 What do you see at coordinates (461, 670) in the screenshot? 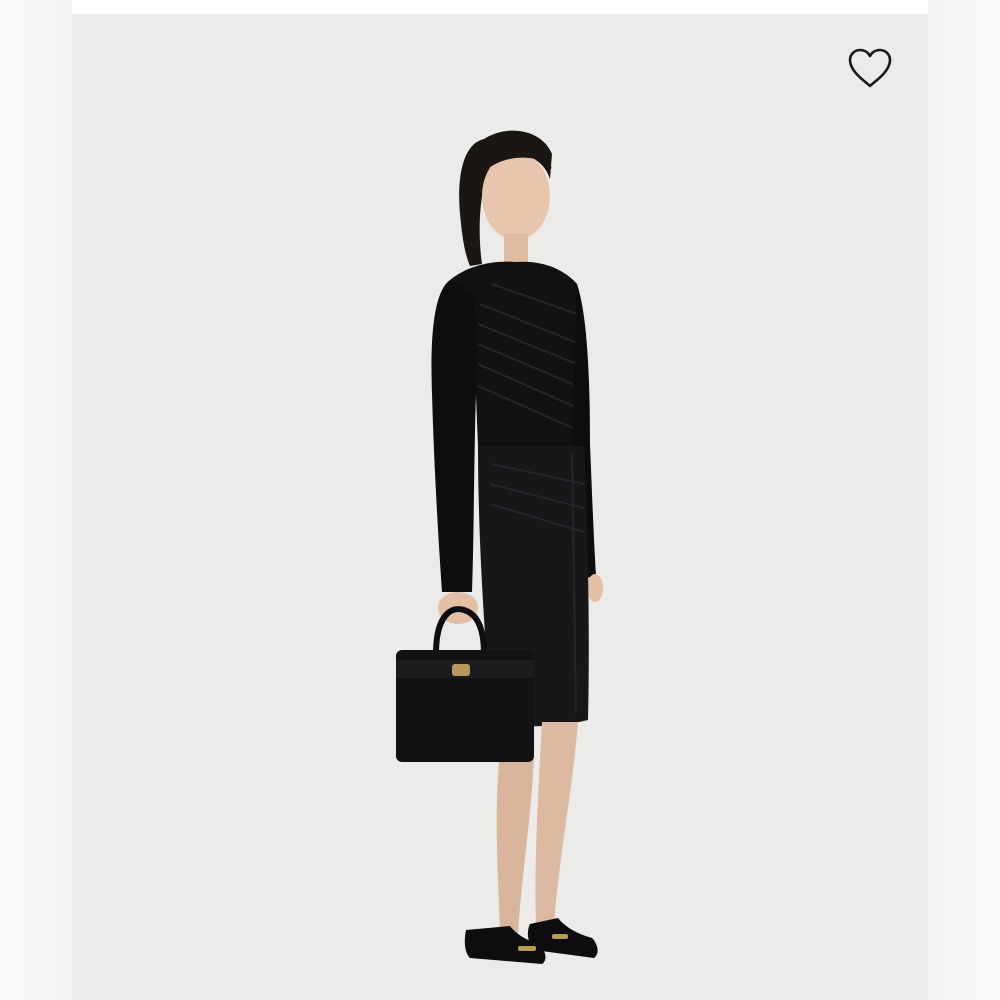
I see `handbag-bow-clasp` at bounding box center [461, 670].